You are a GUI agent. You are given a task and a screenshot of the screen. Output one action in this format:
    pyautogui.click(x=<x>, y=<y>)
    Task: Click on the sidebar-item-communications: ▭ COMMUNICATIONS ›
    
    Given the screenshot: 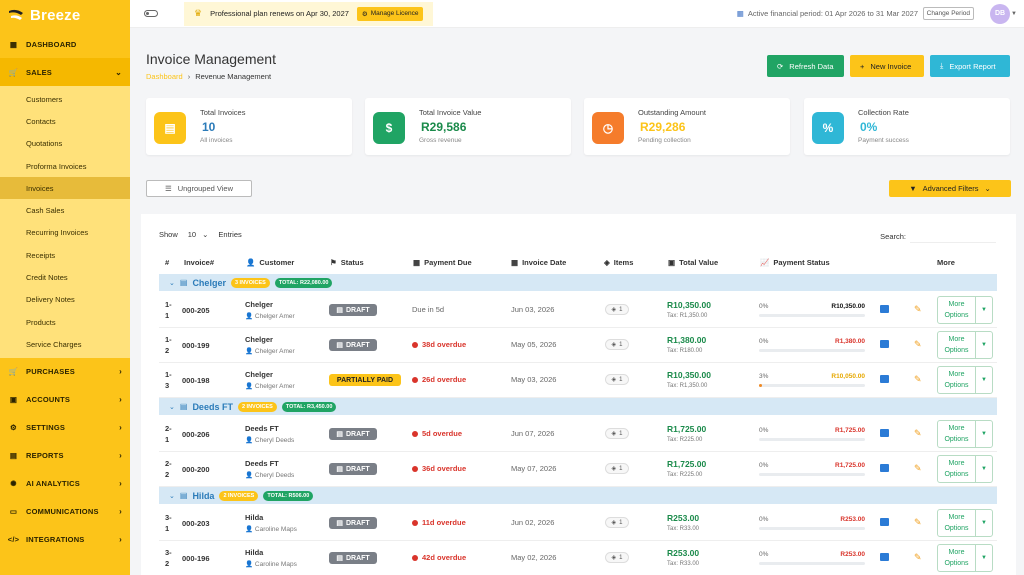 What is the action you would take?
    pyautogui.click(x=65, y=512)
    